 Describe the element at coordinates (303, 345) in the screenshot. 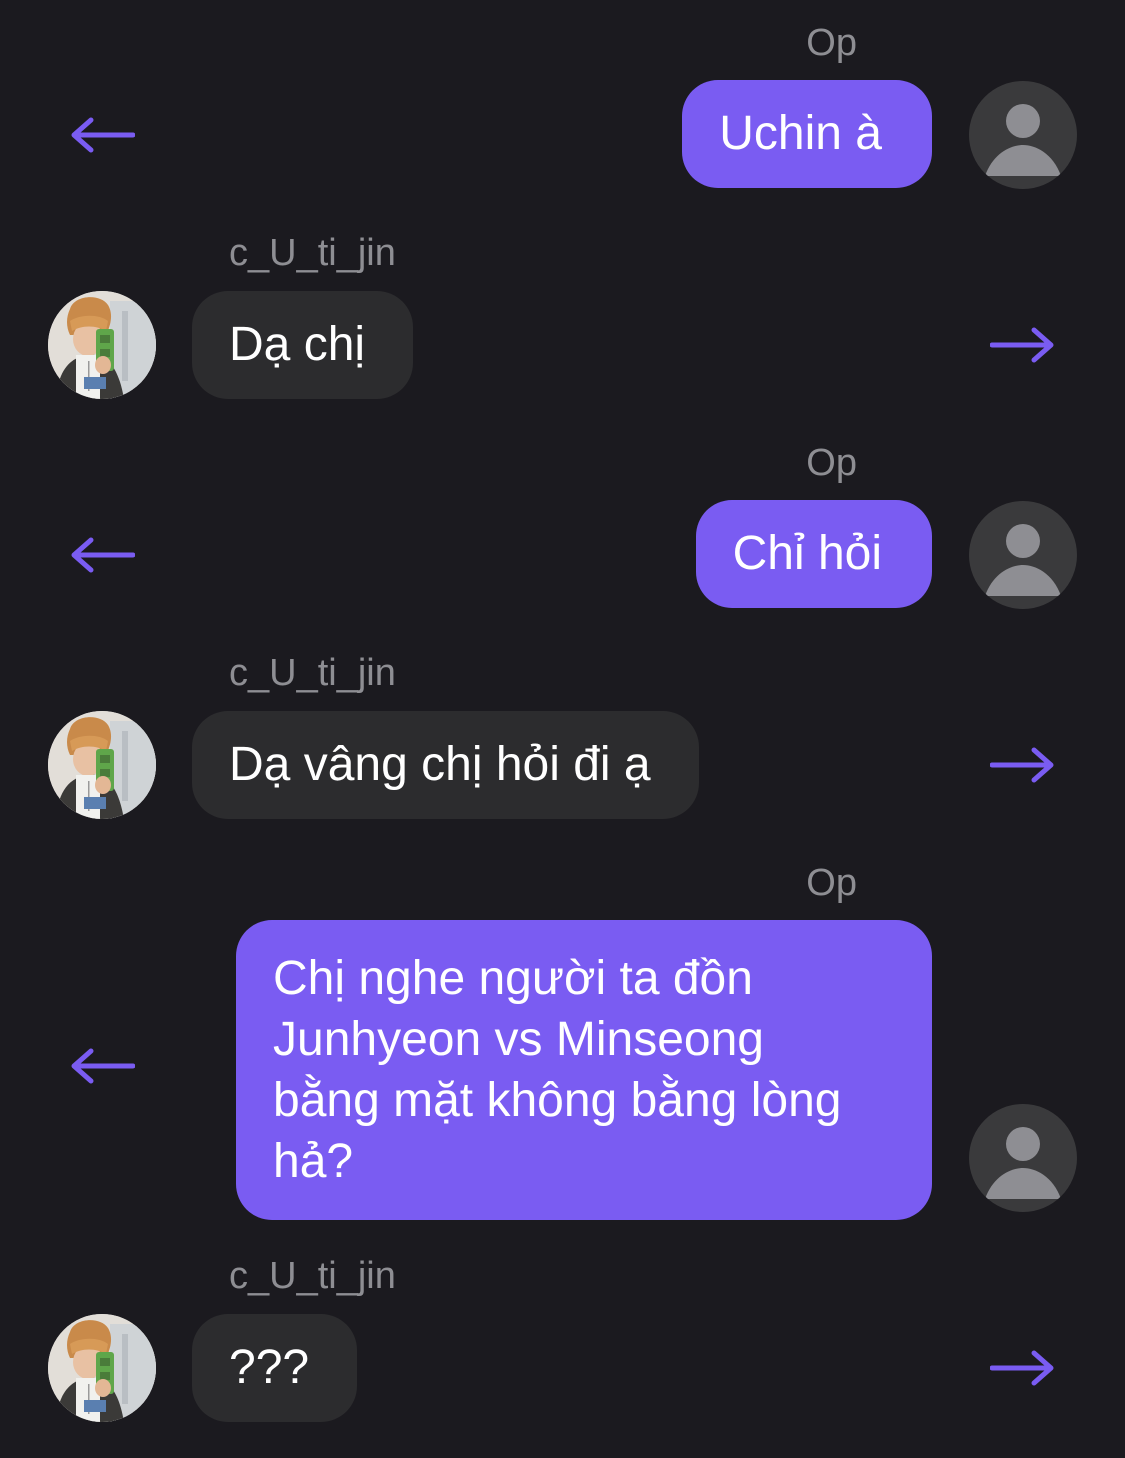

I see `message-bubble-received: Dạ chị` at that location.